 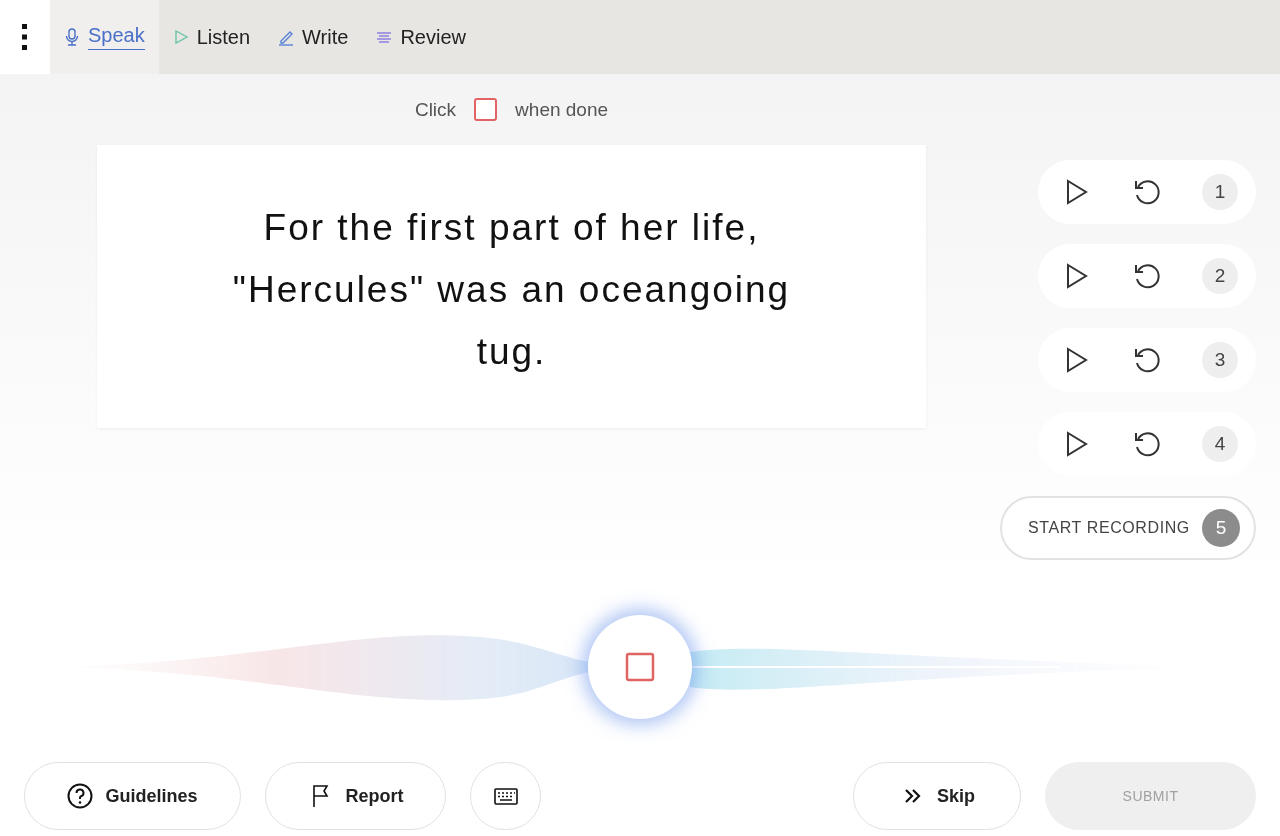 I want to click on hint-text: when done, so click(x=562, y=109).